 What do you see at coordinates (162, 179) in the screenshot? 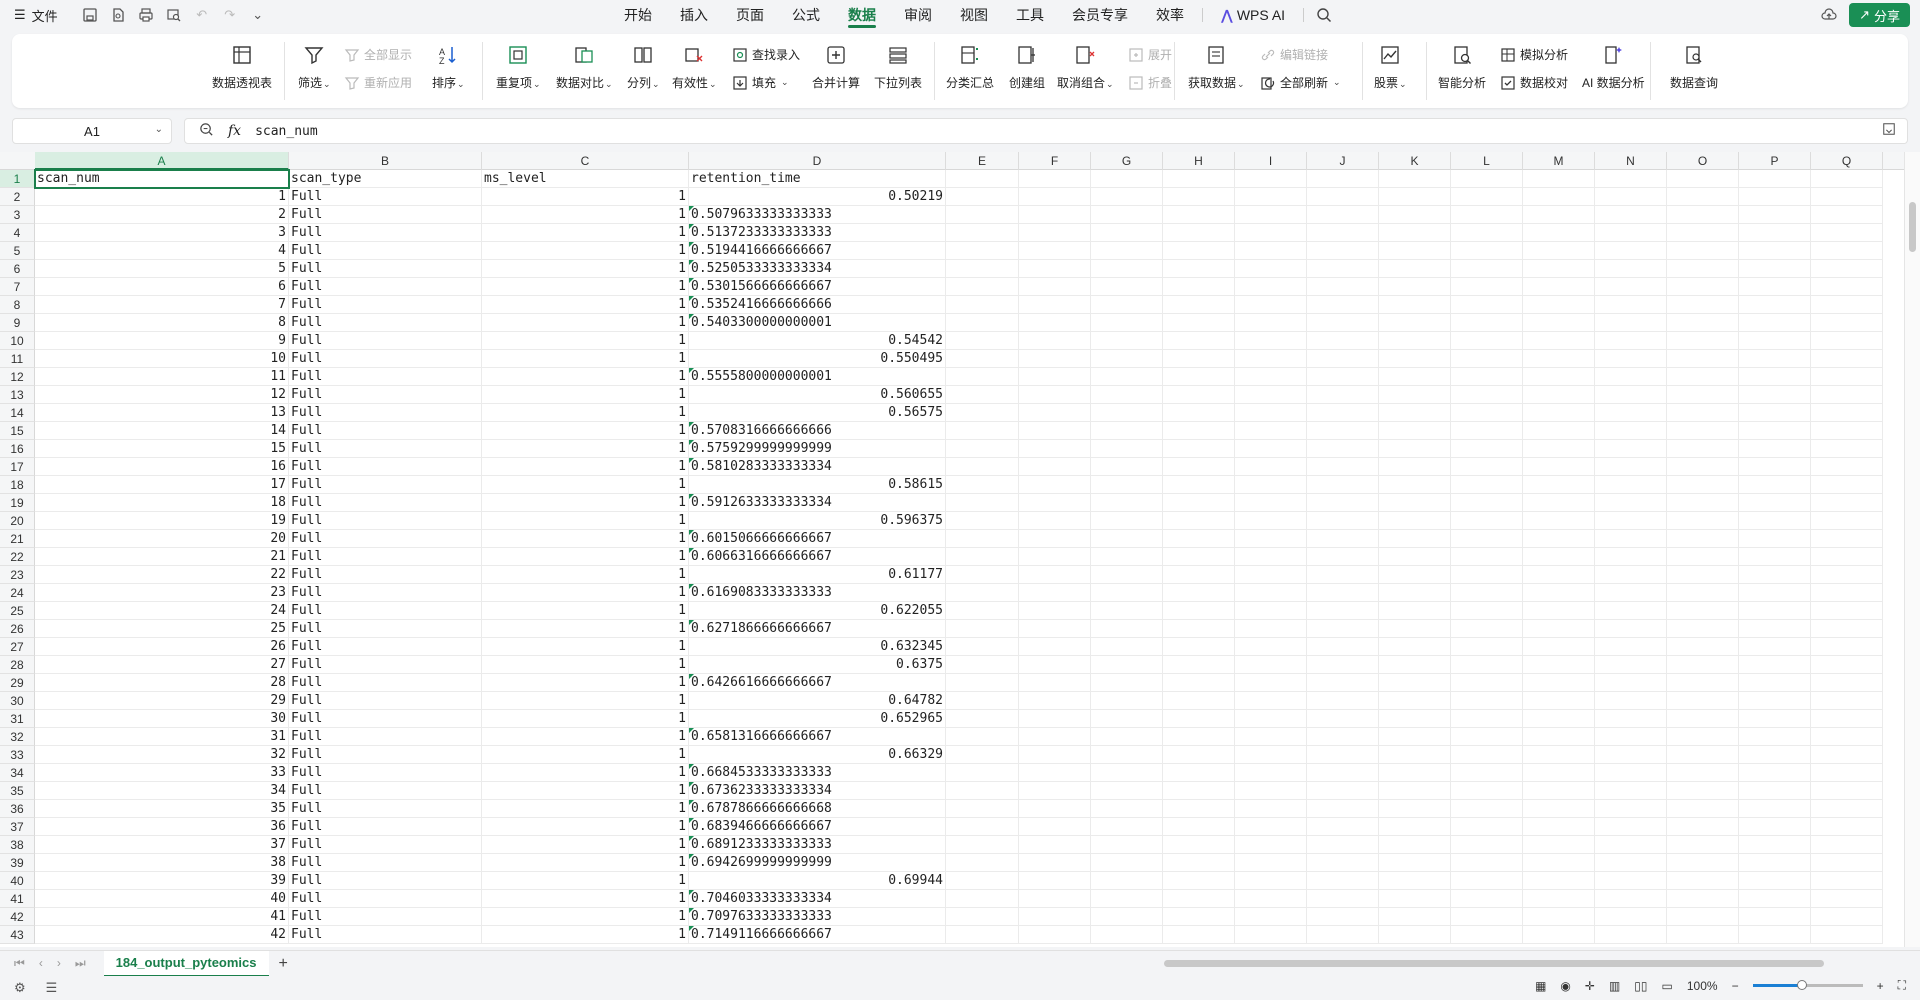
I see `cell: scan_num` at bounding box center [162, 179].